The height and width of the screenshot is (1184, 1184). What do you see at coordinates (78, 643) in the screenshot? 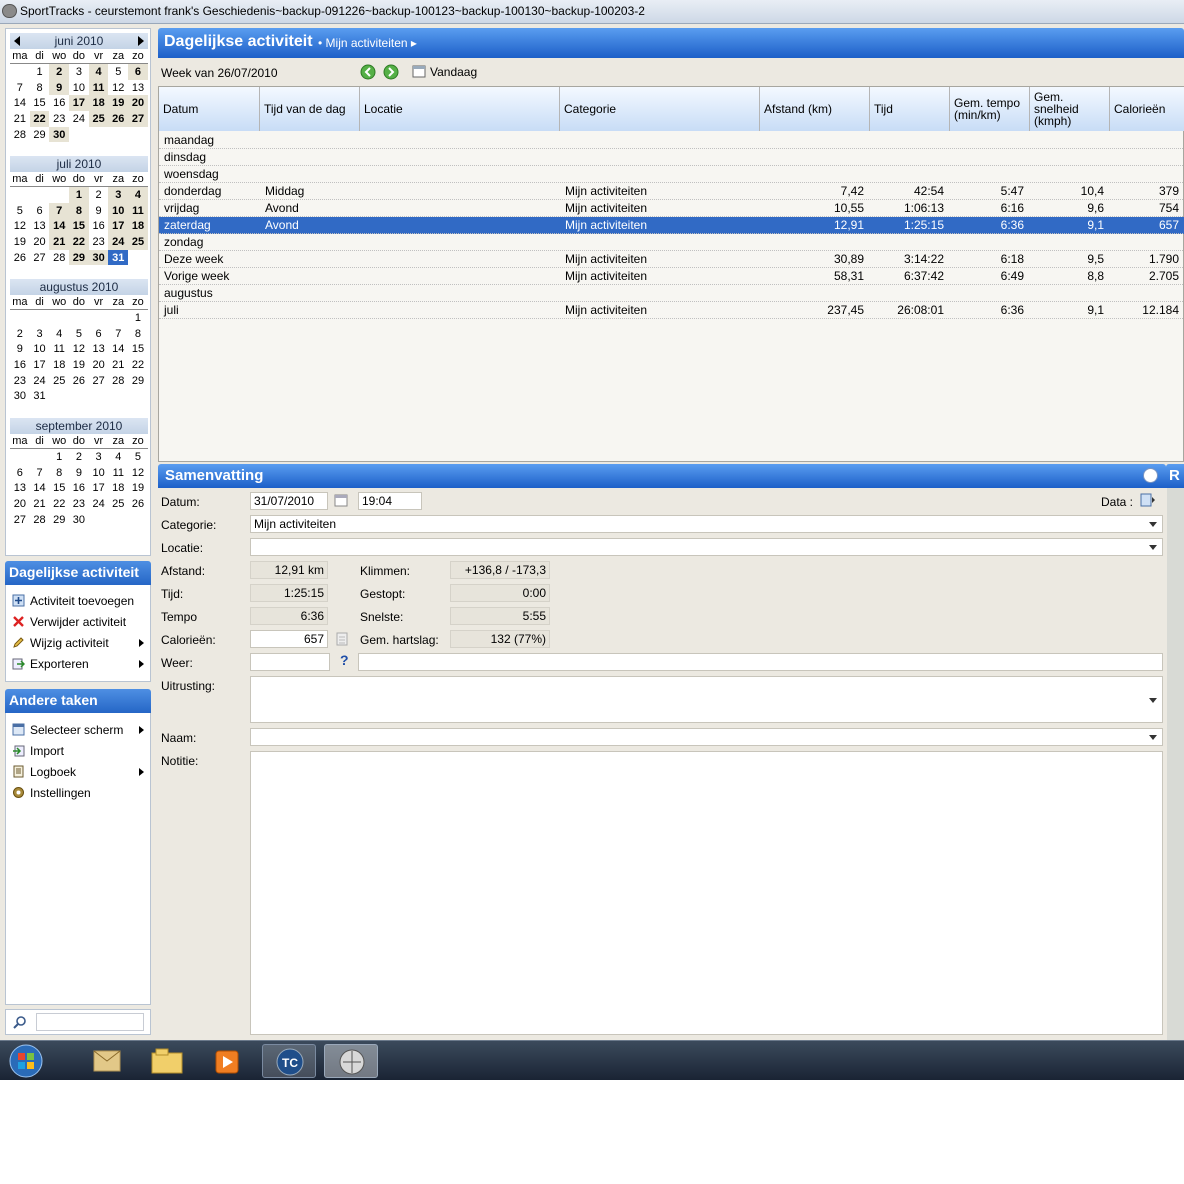
I see `edit-activity-task: Wijzig activiteit` at bounding box center [78, 643].